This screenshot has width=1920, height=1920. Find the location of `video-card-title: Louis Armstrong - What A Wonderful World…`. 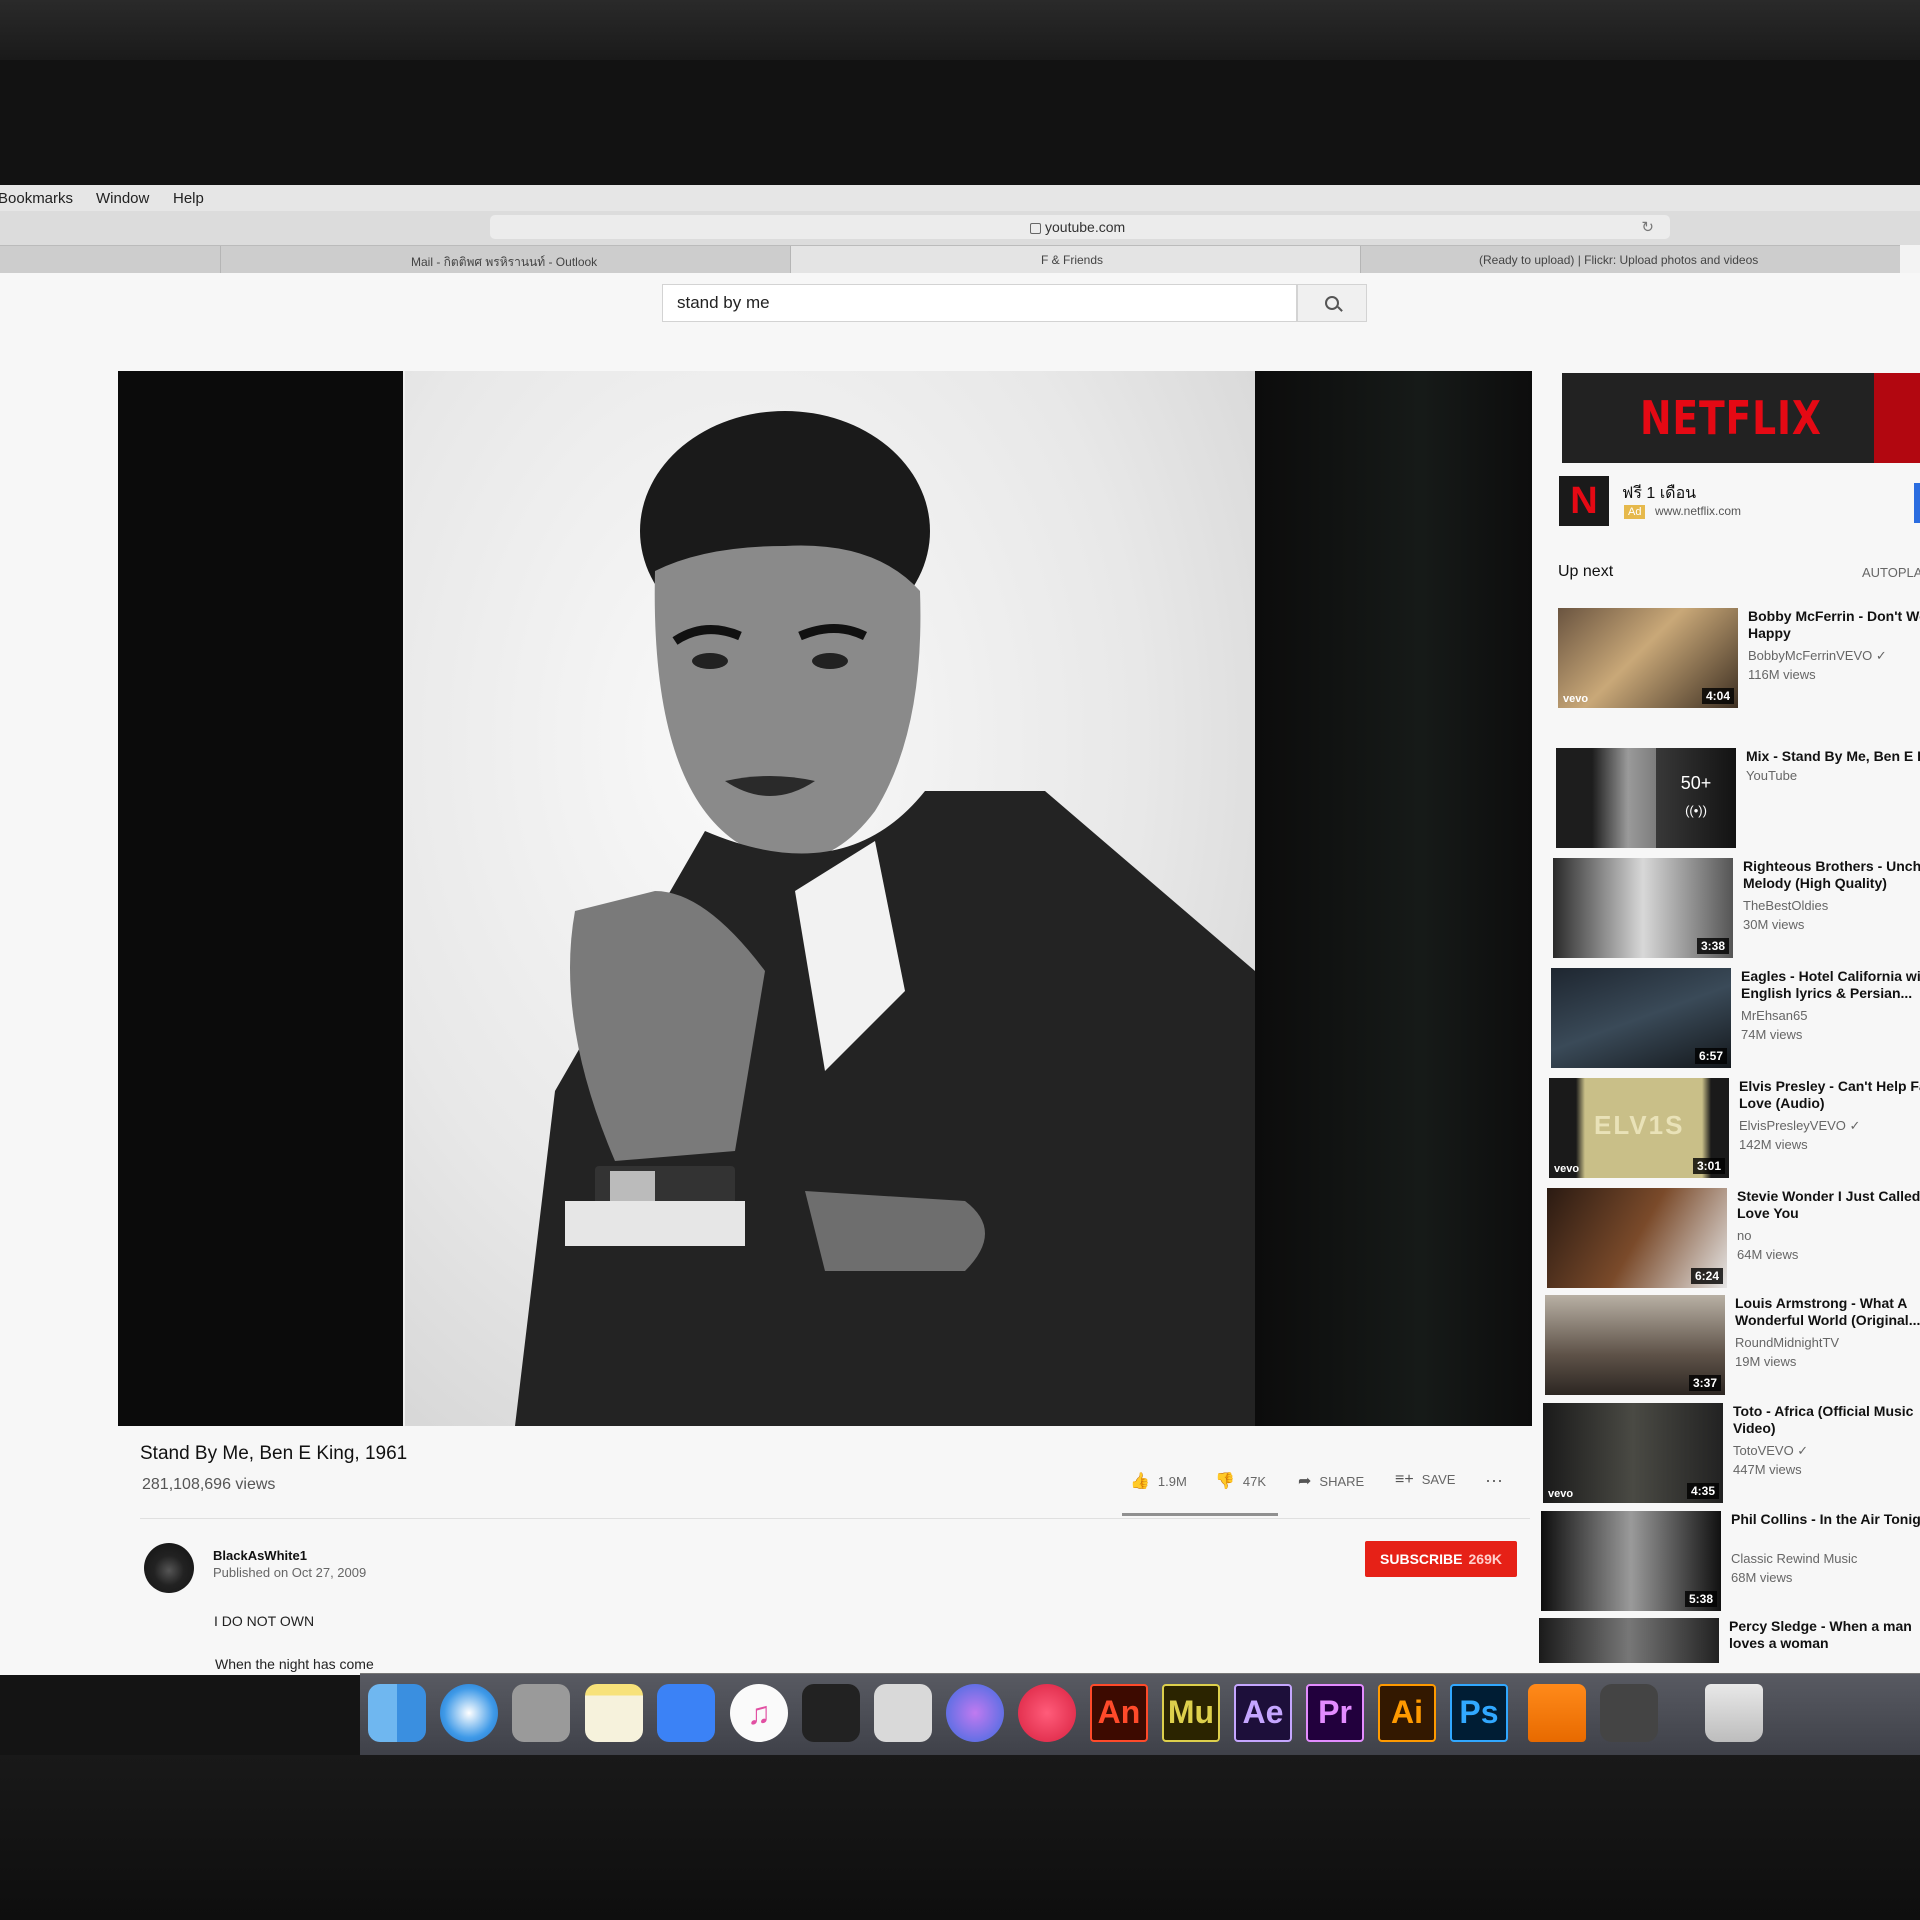

video-card-title: Louis Armstrong - What A Wonderful World… is located at coordinates (1827, 1312).